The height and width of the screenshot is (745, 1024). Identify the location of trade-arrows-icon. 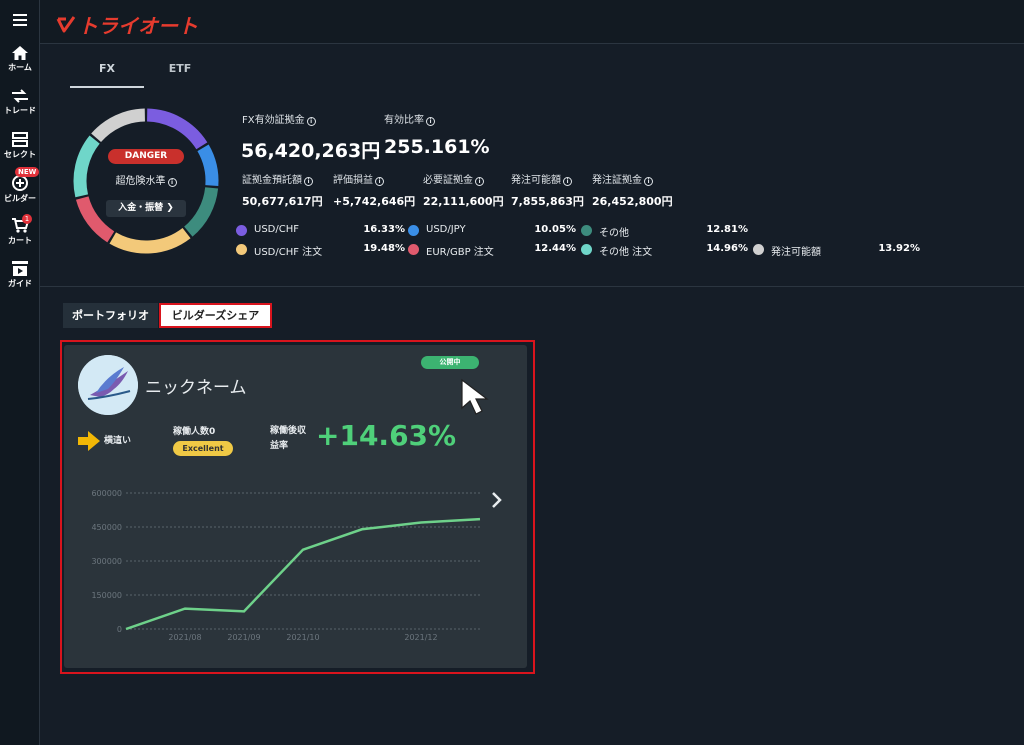
(20, 96).